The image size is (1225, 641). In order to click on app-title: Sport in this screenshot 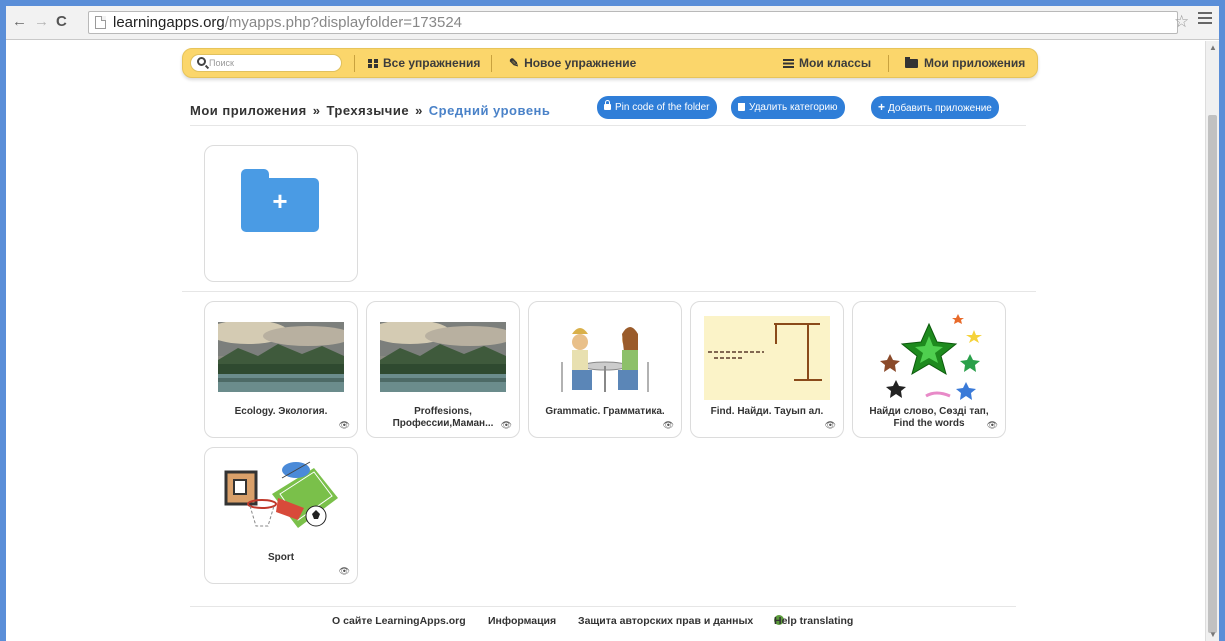, I will do `click(281, 557)`.